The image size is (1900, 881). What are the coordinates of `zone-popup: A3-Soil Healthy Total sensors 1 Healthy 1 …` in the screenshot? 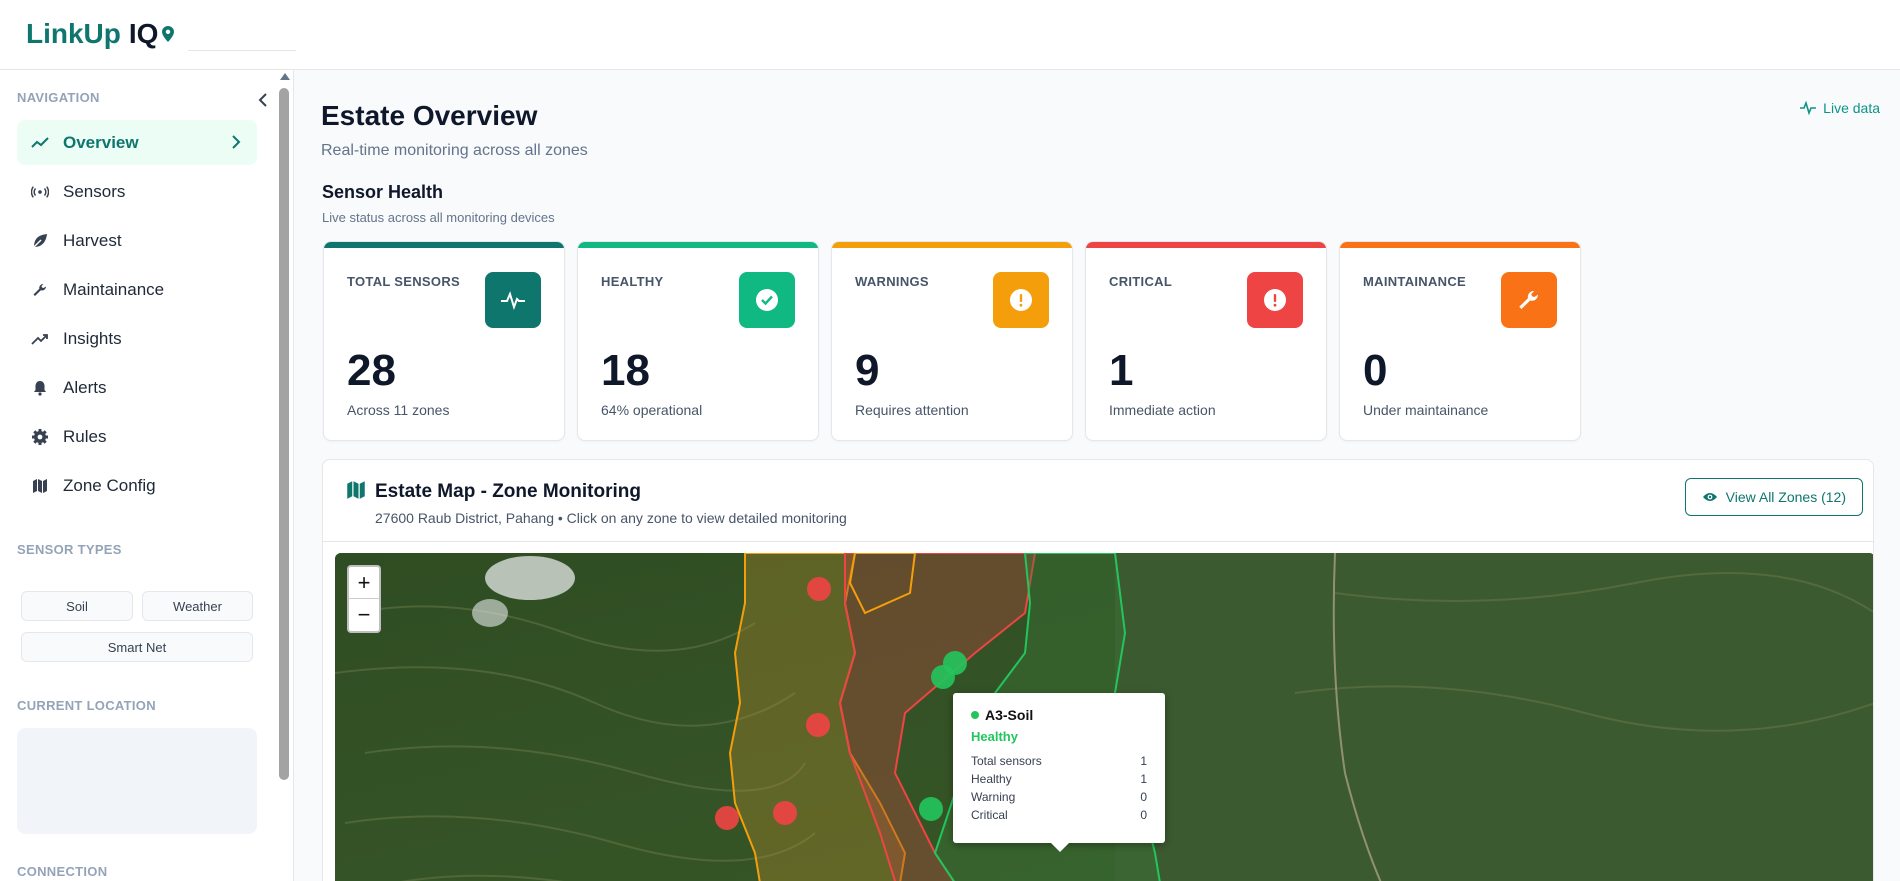 It's located at (1059, 772).